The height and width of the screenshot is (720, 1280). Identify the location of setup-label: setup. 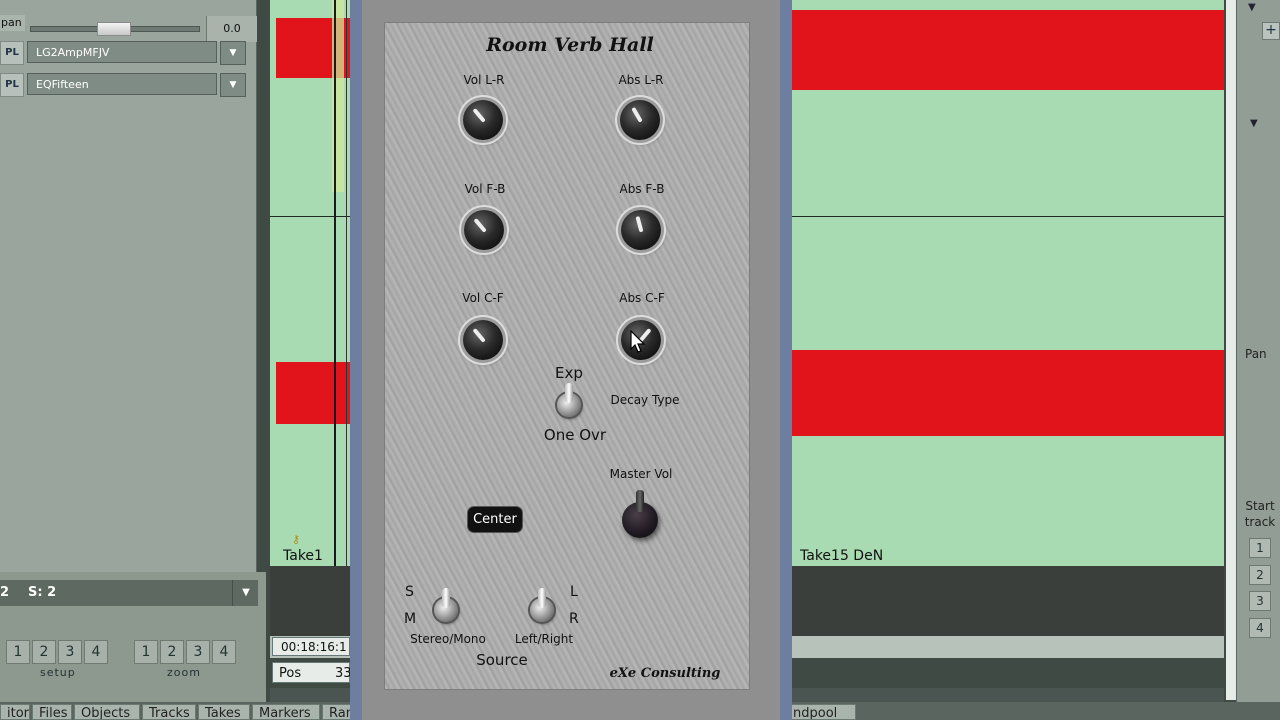
(58, 672).